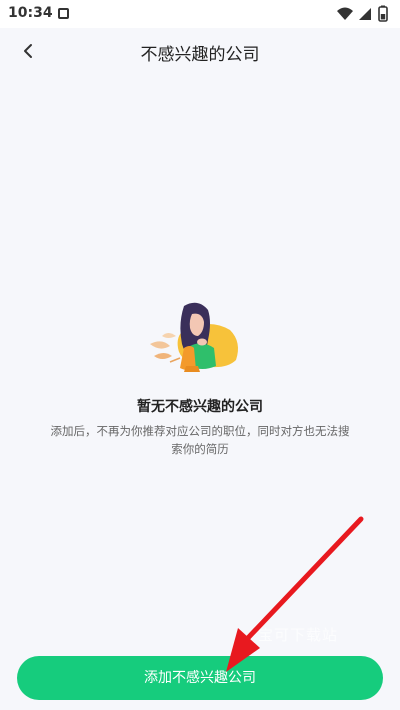 This screenshot has height=710, width=400. Describe the element at coordinates (345, 13) in the screenshot. I see `wifi-icon` at that location.